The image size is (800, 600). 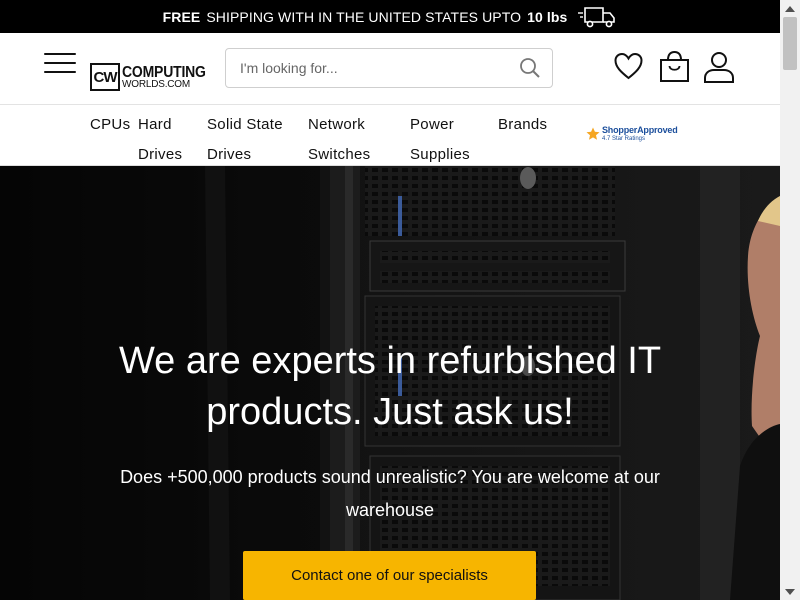 I want to click on banner-text: SHIPPING WITH IN THE UNITED STATES UPTO, so click(x=364, y=16).